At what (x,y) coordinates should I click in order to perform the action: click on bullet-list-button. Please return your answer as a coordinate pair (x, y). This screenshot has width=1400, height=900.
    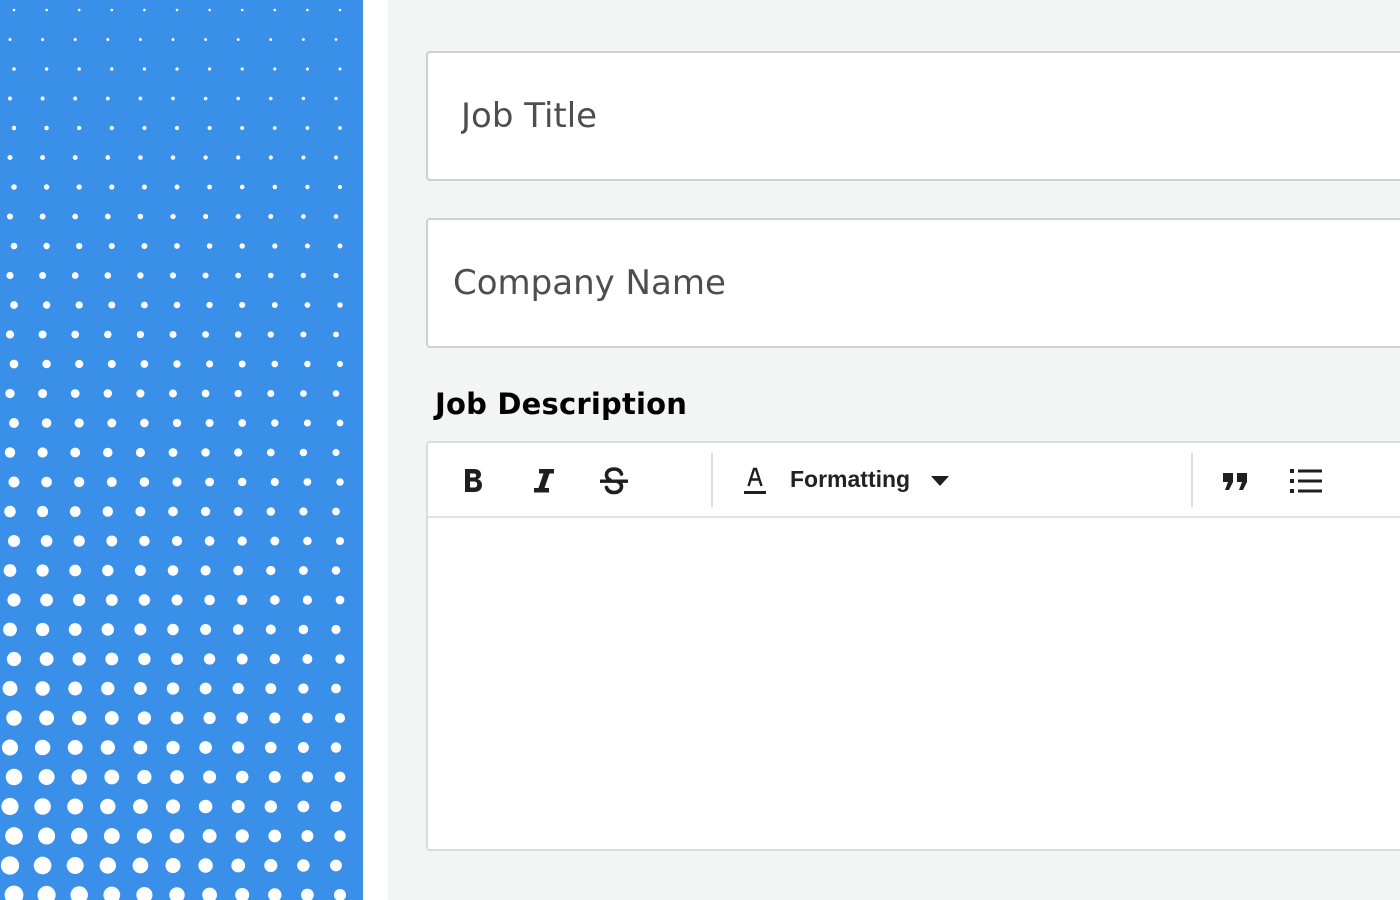
    Looking at the image, I should click on (1306, 481).